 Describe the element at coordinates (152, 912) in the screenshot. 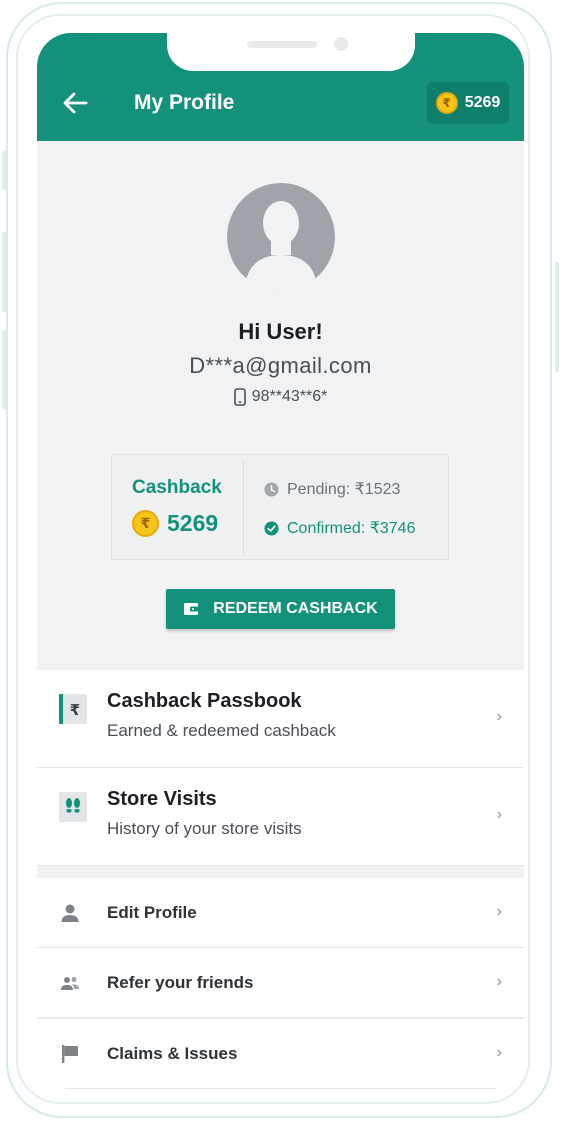

I see `menu-item-label: Edit Profile` at that location.